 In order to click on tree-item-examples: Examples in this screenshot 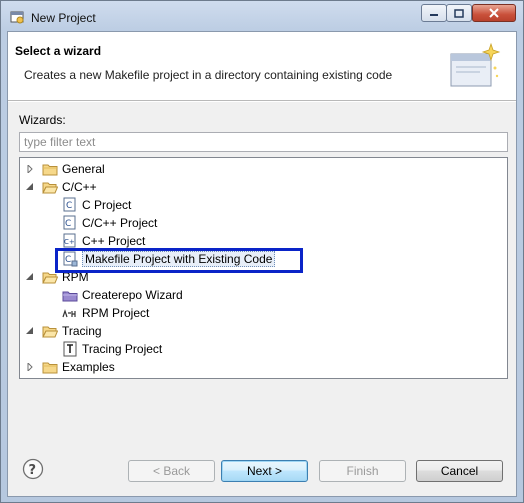, I will do `click(70, 367)`.